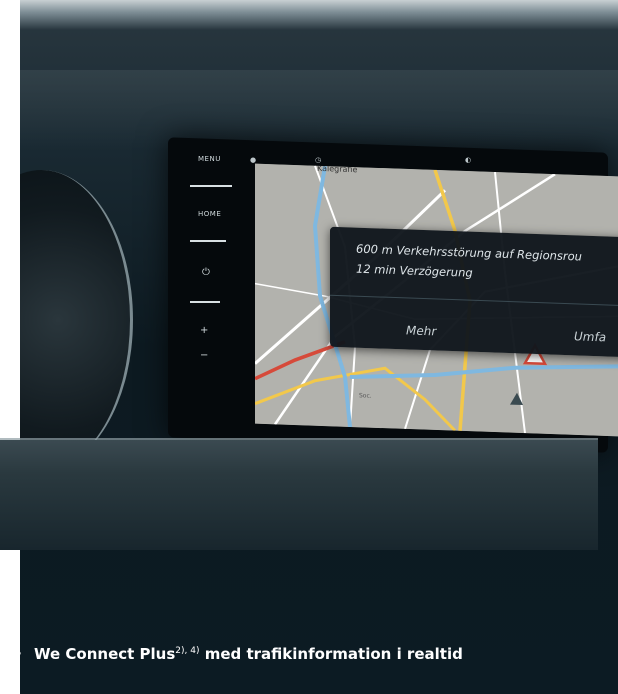 The height and width of the screenshot is (694, 618). I want to click on signal-icon: ◐, so click(468, 160).